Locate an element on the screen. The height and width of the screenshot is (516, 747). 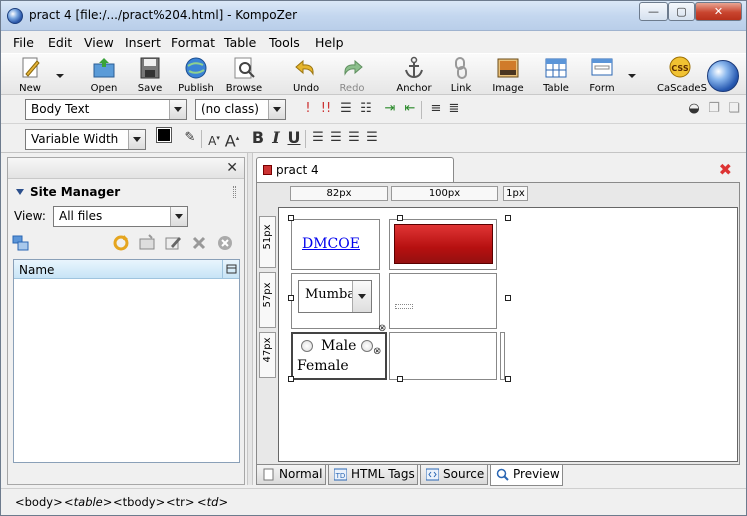
highlight-pen-icon: ✎ is located at coordinates (190, 138).